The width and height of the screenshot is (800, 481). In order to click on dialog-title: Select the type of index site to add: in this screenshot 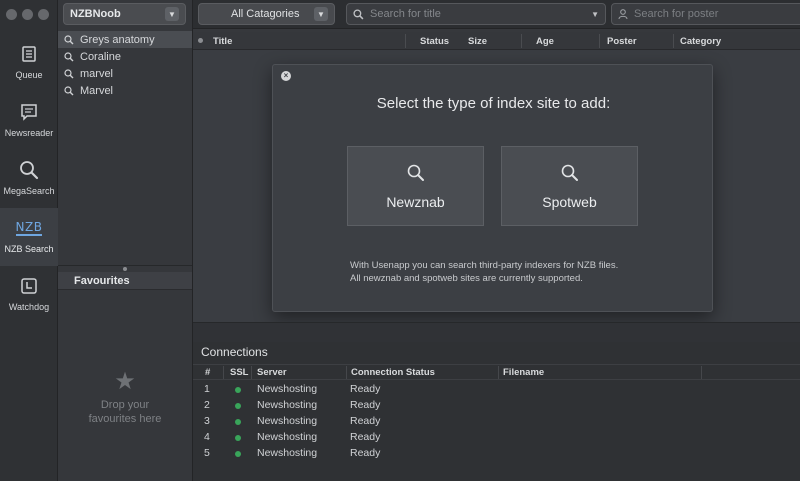, I will do `click(493, 103)`.